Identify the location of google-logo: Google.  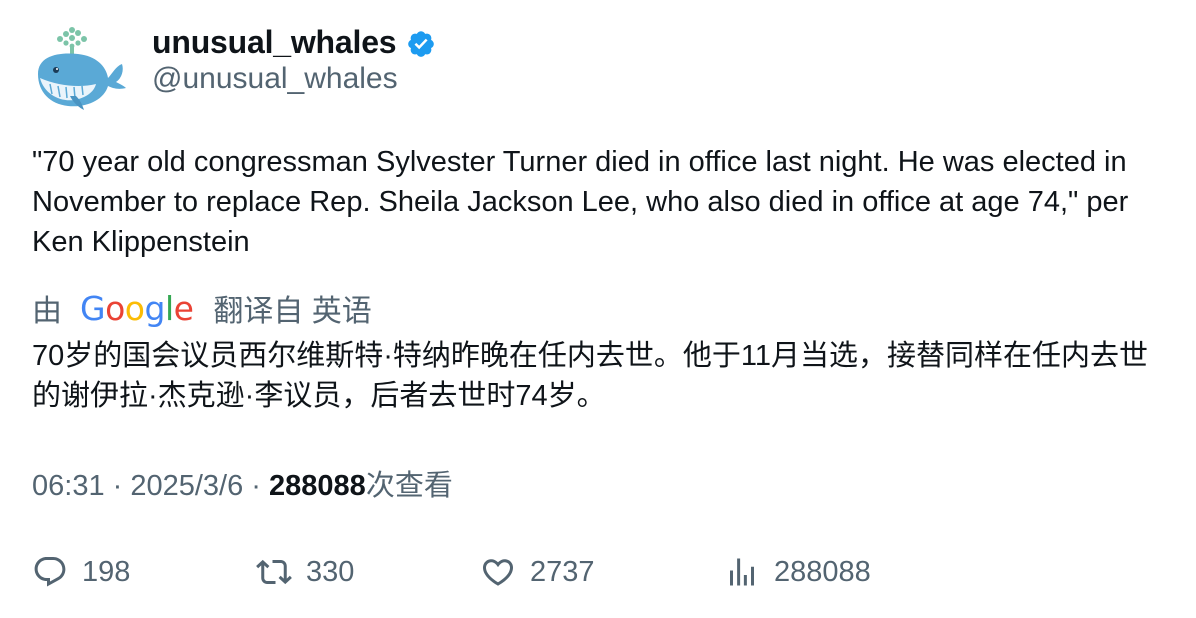
(137, 308).